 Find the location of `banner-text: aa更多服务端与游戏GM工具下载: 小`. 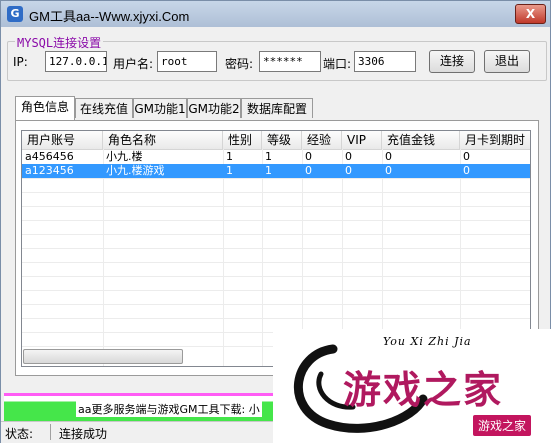

banner-text: aa更多服务端与游戏GM工具下载: 小 is located at coordinates (169, 409).